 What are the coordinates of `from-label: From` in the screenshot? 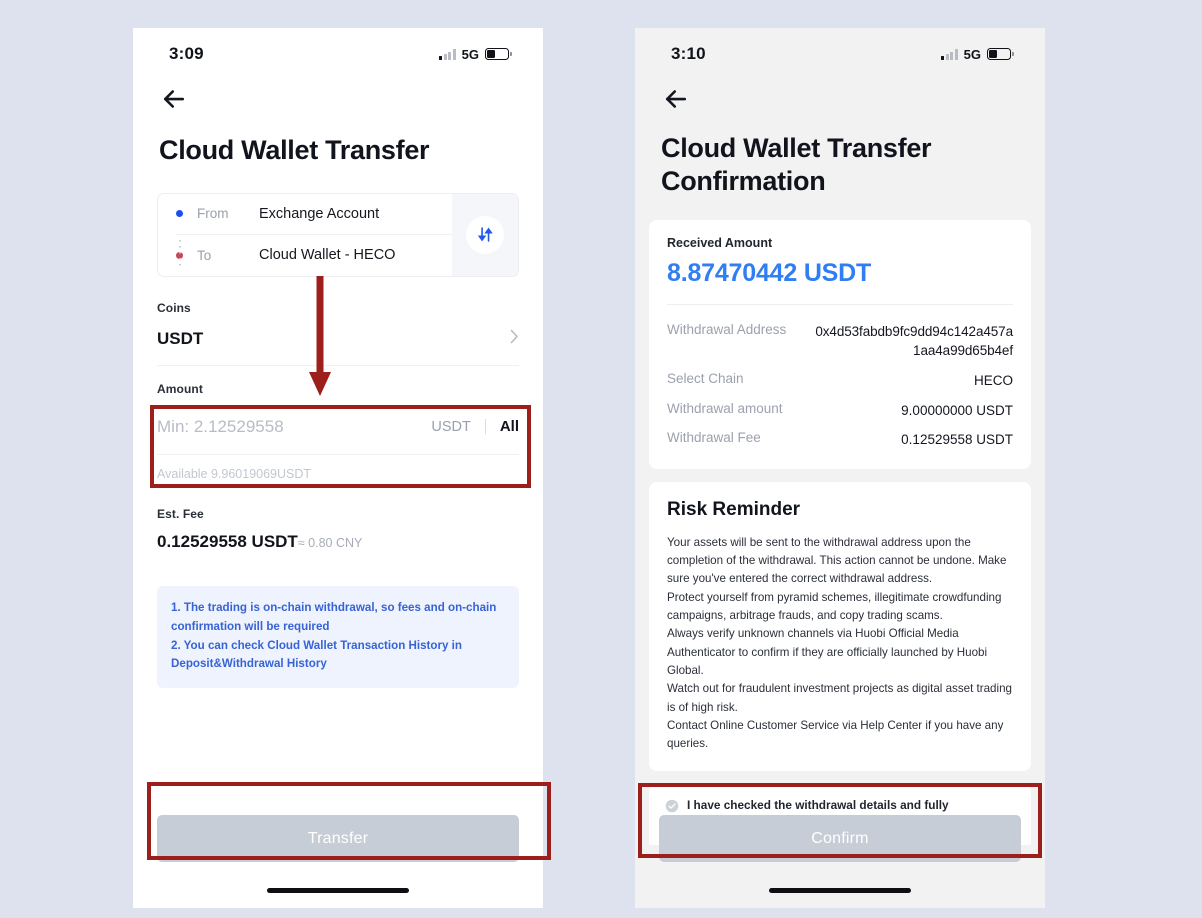 It's located at (213, 214).